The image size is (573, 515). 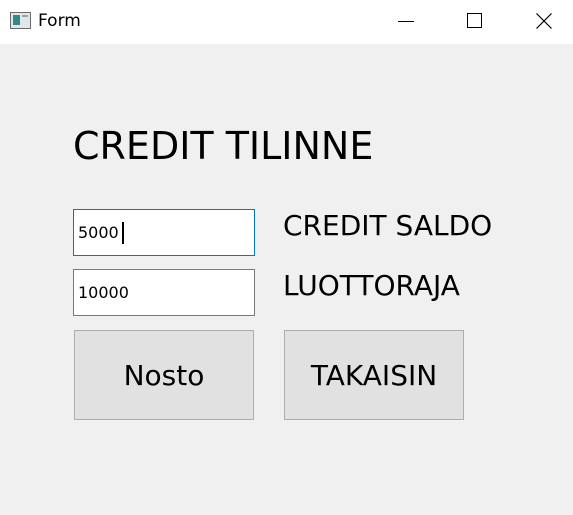 What do you see at coordinates (223, 146) in the screenshot?
I see `page-title: CREDIT TILINNE` at bounding box center [223, 146].